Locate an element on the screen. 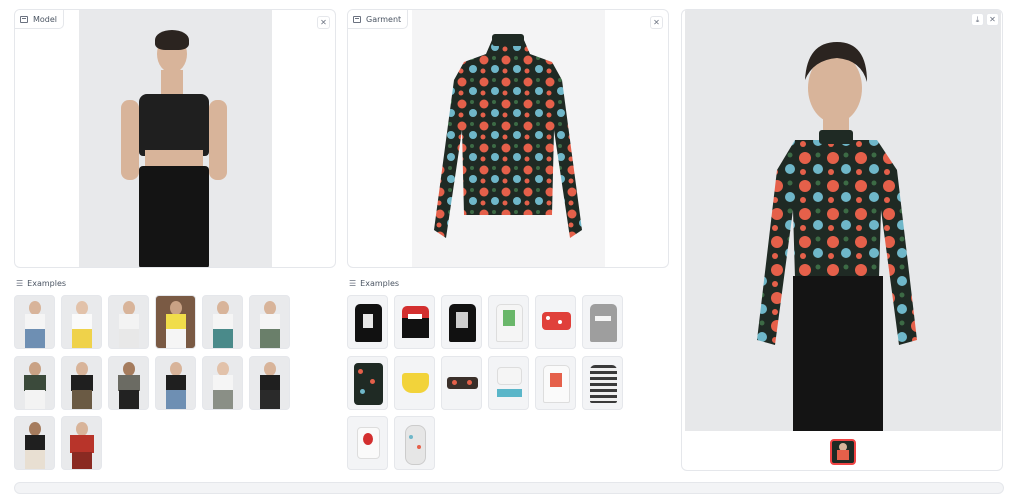 Image resolution: width=1024 pixels, height=494 pixels. model-examples-title: Examples is located at coordinates (47, 283).